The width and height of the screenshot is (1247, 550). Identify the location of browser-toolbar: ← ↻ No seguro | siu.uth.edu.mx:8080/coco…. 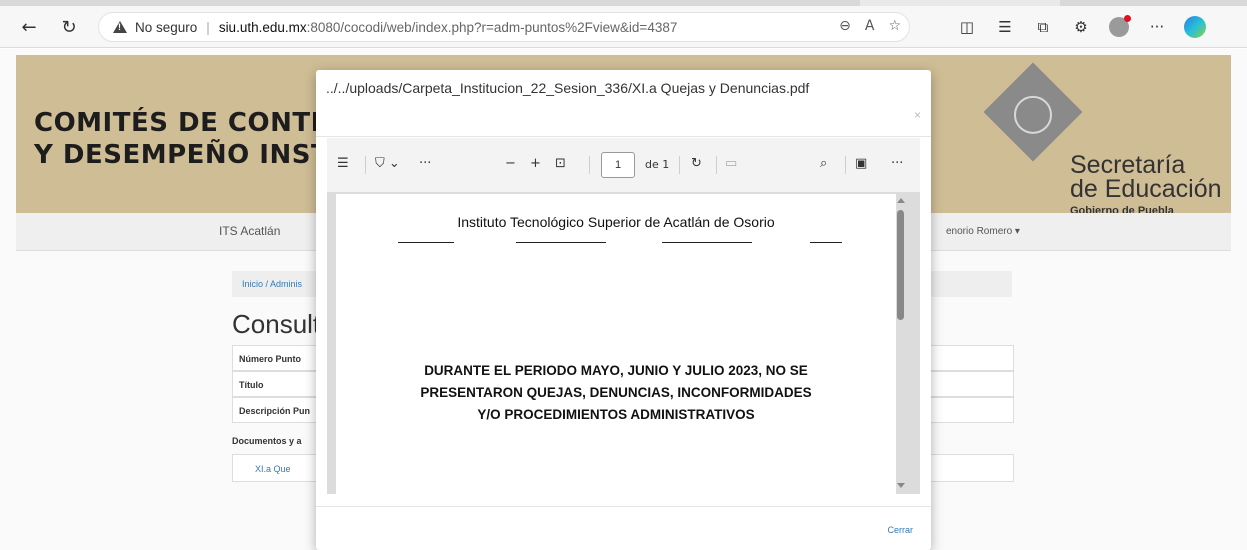
(623, 27).